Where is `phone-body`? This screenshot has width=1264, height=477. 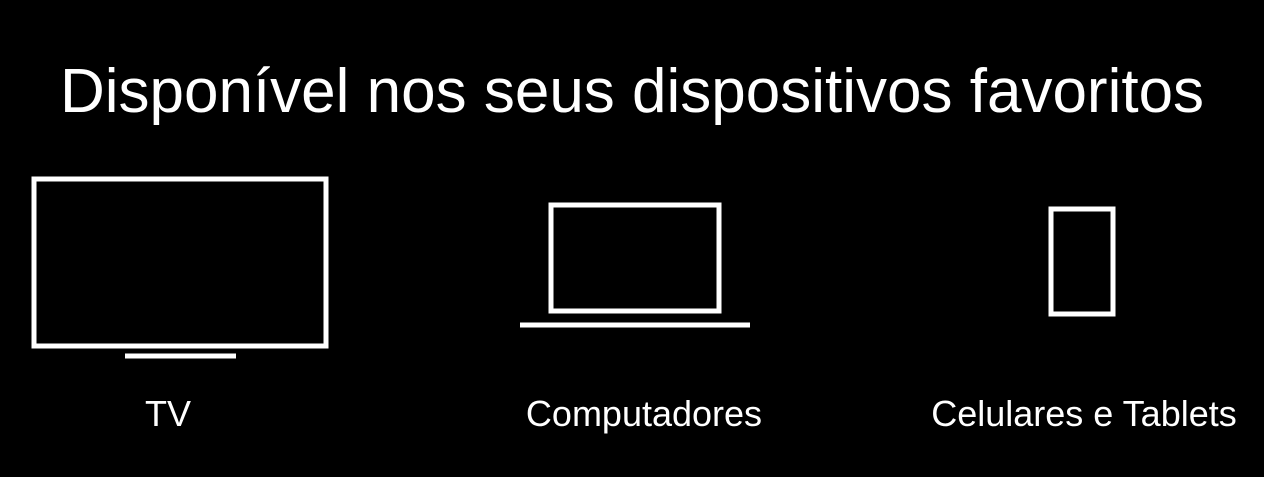 phone-body is located at coordinates (1082, 261).